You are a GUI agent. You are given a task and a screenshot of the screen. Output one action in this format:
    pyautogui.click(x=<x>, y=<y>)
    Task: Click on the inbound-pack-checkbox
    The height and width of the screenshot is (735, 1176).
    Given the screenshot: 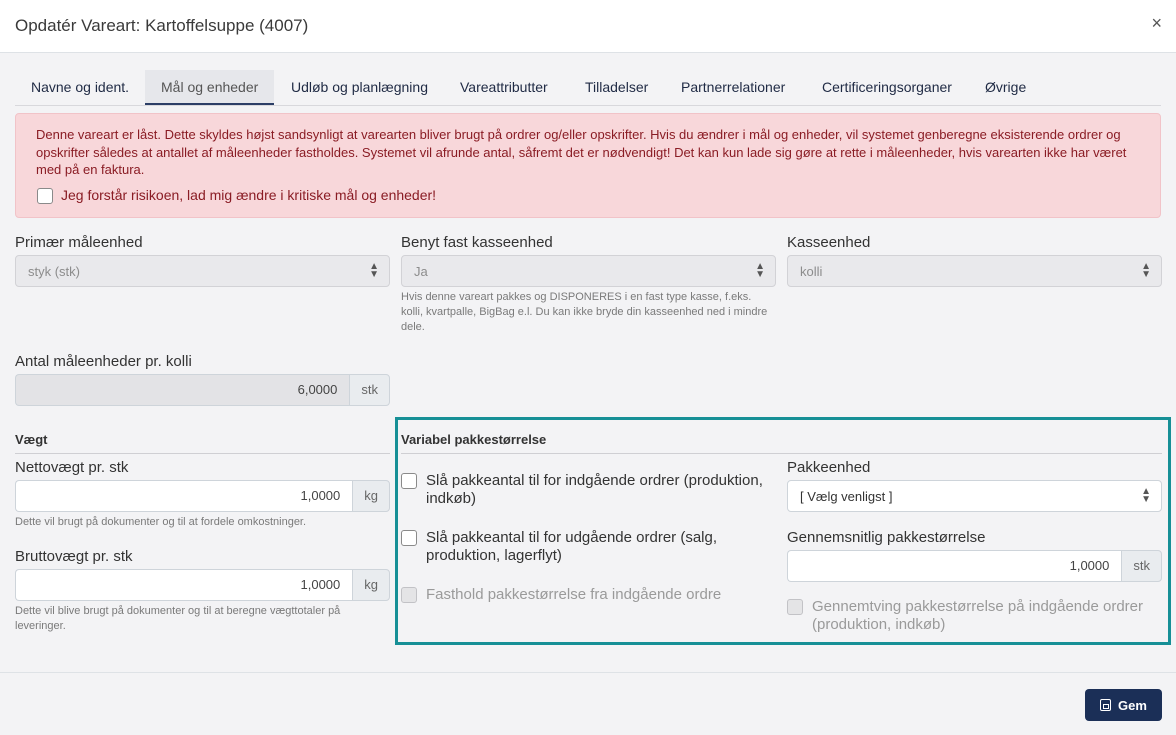 What is the action you would take?
    pyautogui.click(x=409, y=481)
    